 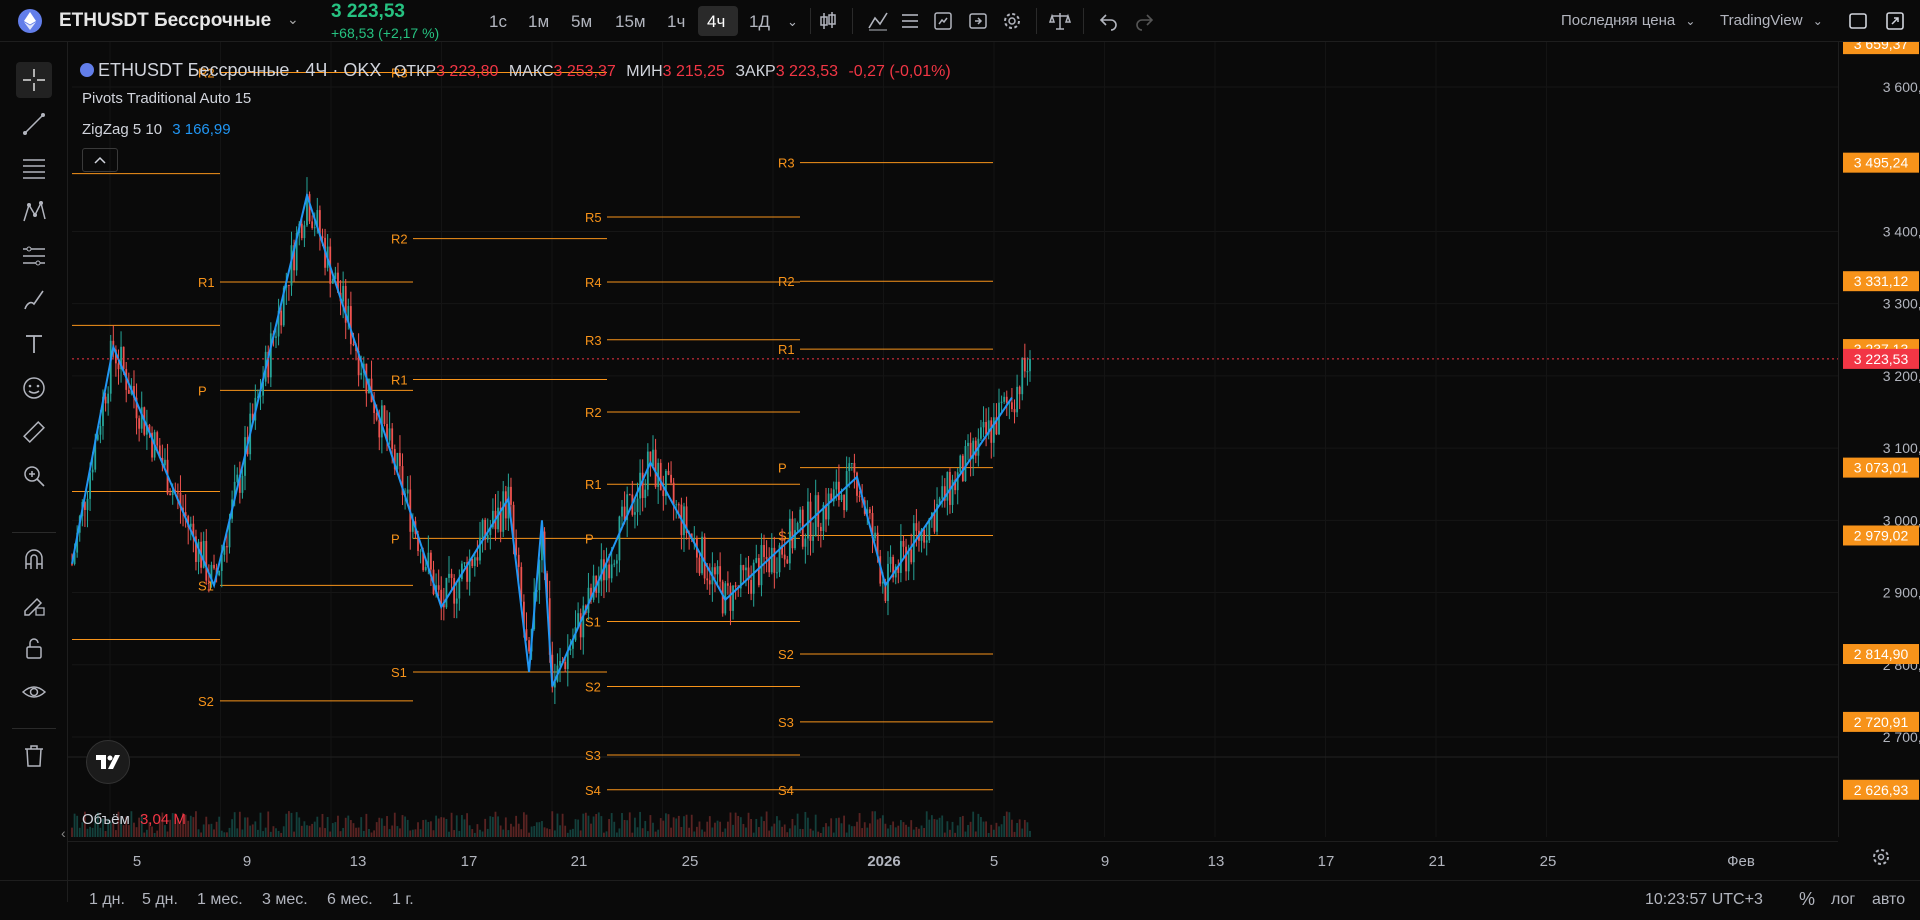 What do you see at coordinates (34, 212) in the screenshot?
I see `pattern-icon` at bounding box center [34, 212].